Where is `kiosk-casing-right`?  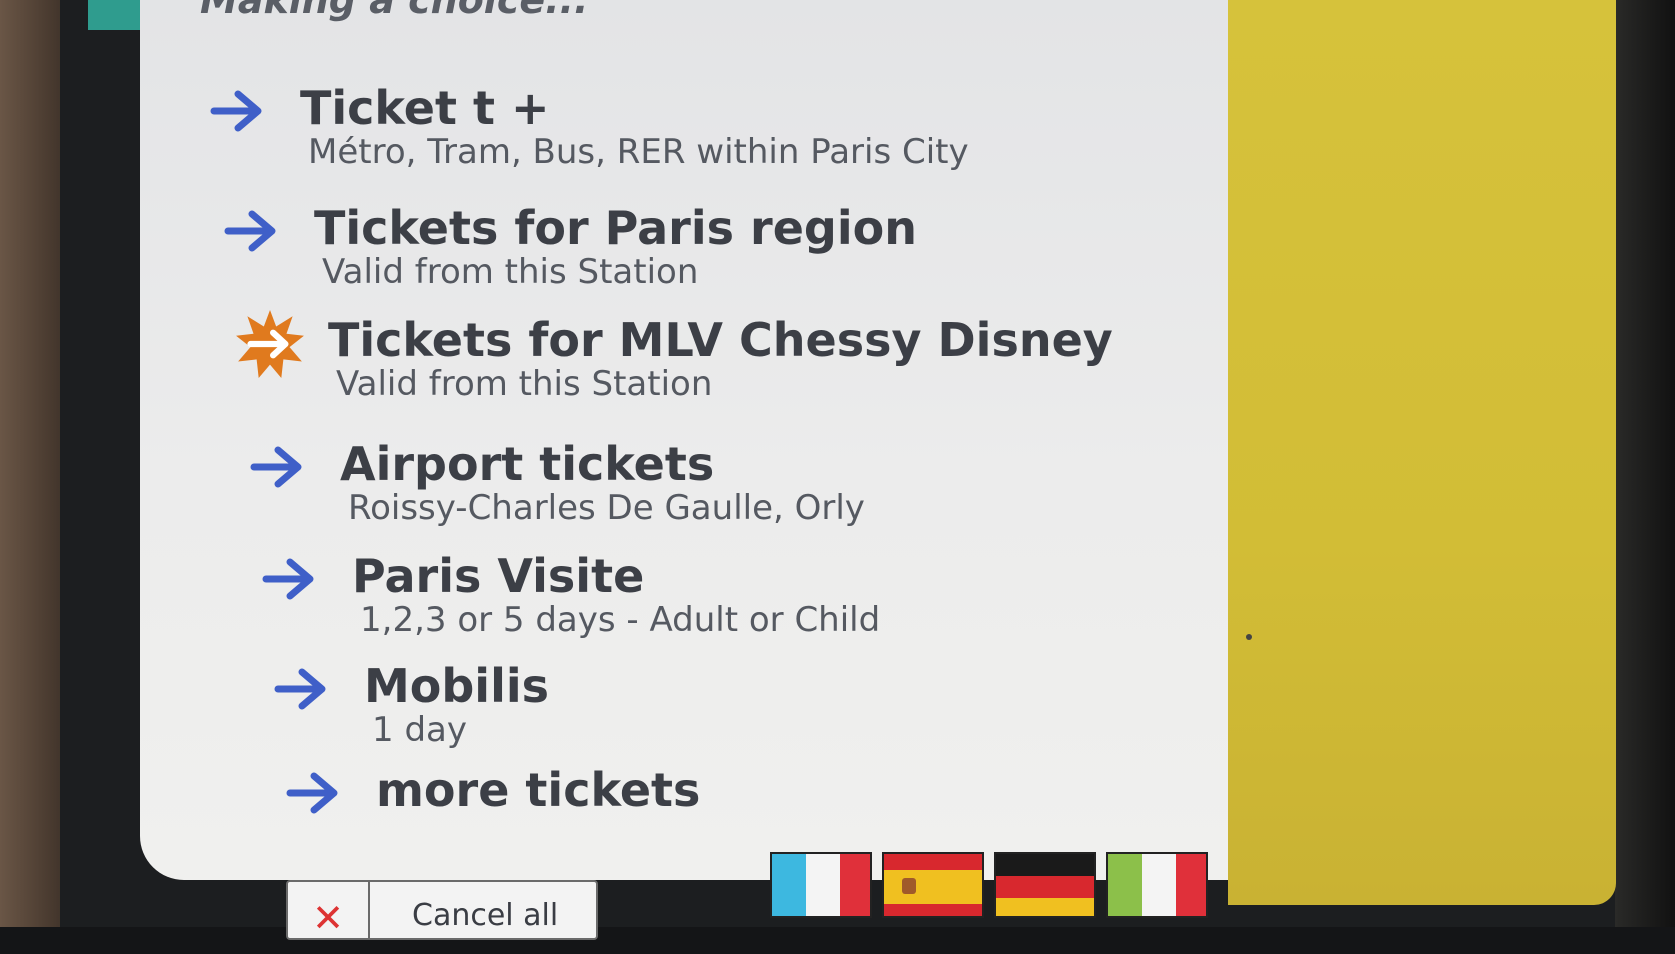 kiosk-casing-right is located at coordinates (1645, 463).